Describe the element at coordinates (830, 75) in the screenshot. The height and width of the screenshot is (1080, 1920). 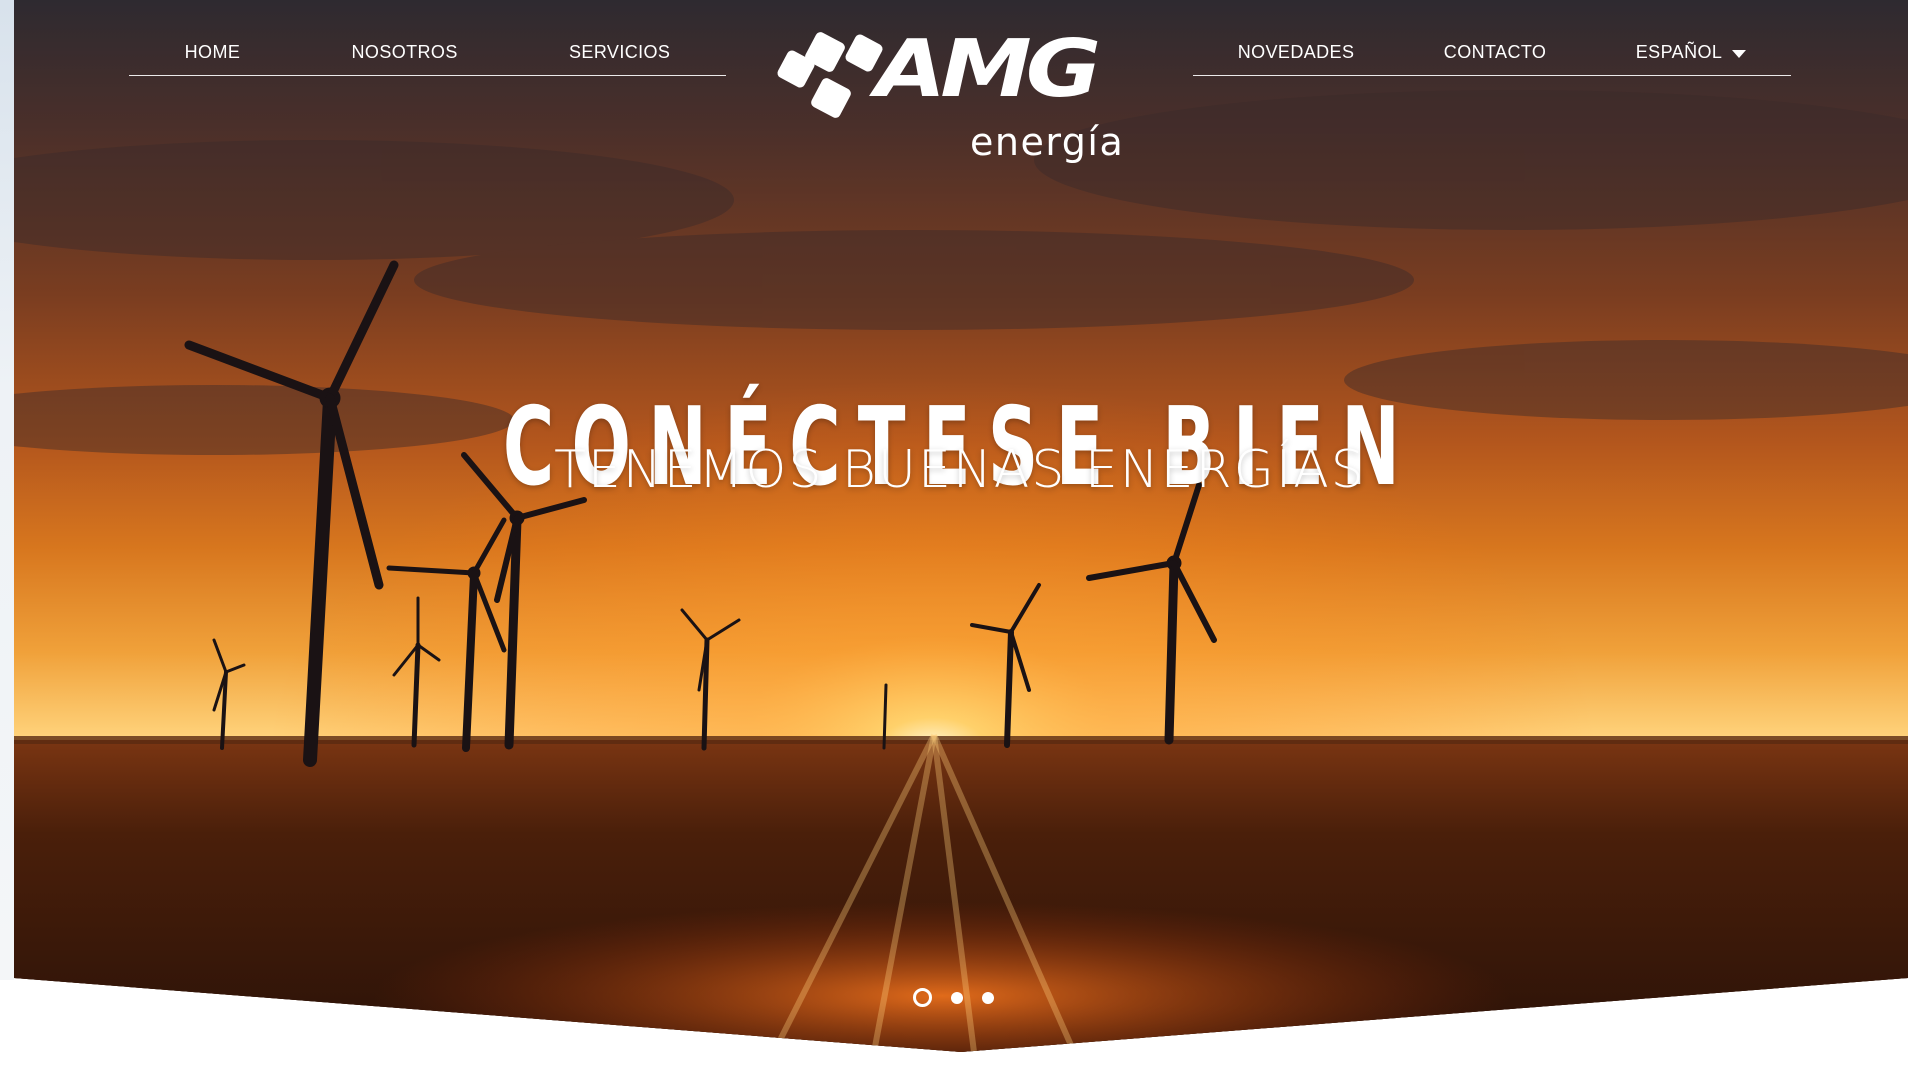
I see `logo-mark-icon` at that location.